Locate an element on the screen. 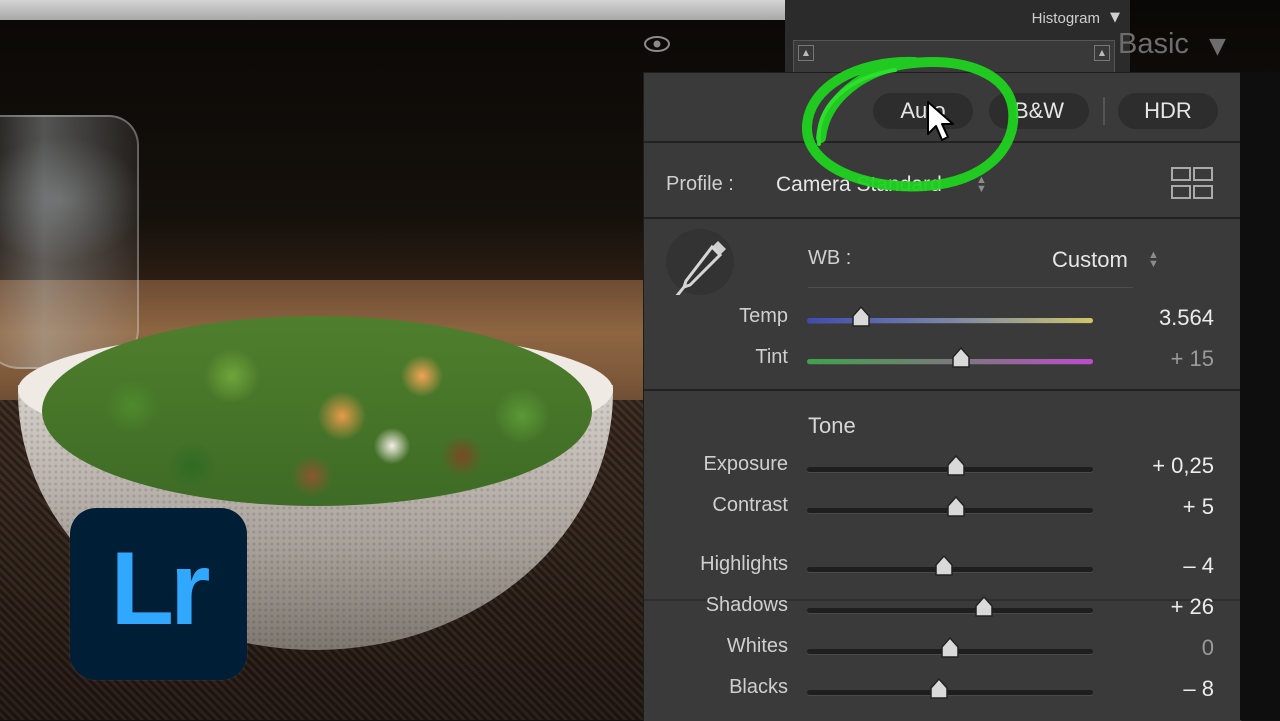 The width and height of the screenshot is (1280, 721). temp-value: 3.564 is located at coordinates (1186, 318).